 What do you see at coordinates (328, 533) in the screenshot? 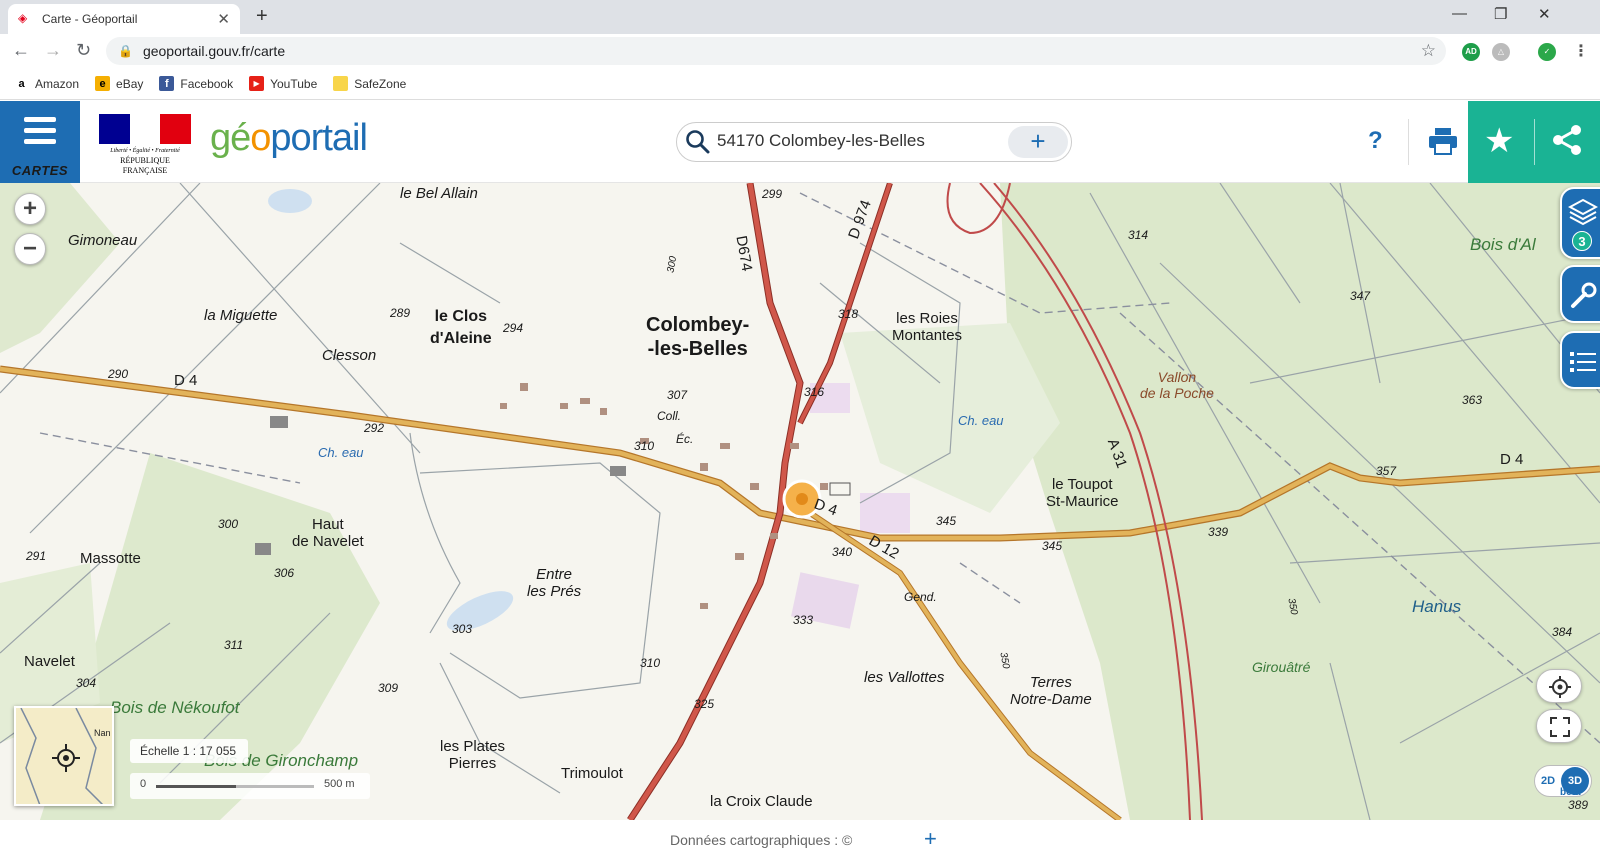
I see `map-label: Haut de Navelet` at bounding box center [328, 533].